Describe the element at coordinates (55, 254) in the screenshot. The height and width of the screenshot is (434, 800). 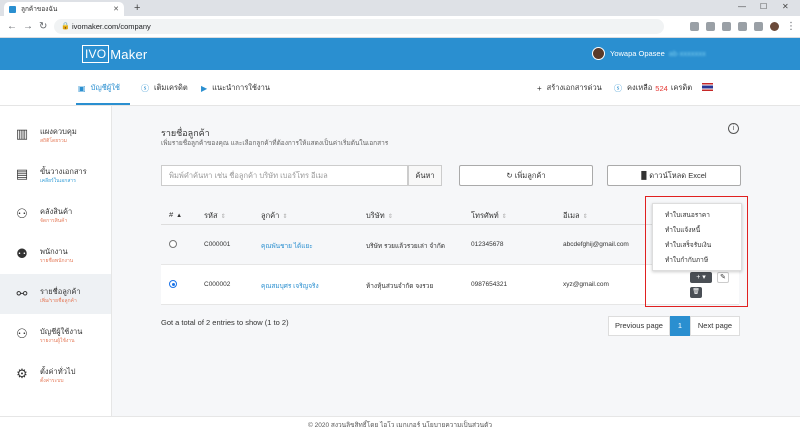
I see `sidebar-item-employees: ⚉ พนักงาน รายชื่อพนักงาน` at that location.